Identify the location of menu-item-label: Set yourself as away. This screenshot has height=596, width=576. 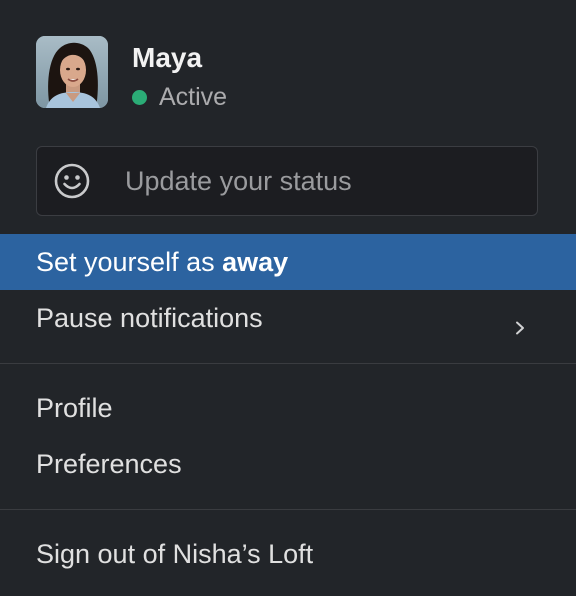
(281, 262).